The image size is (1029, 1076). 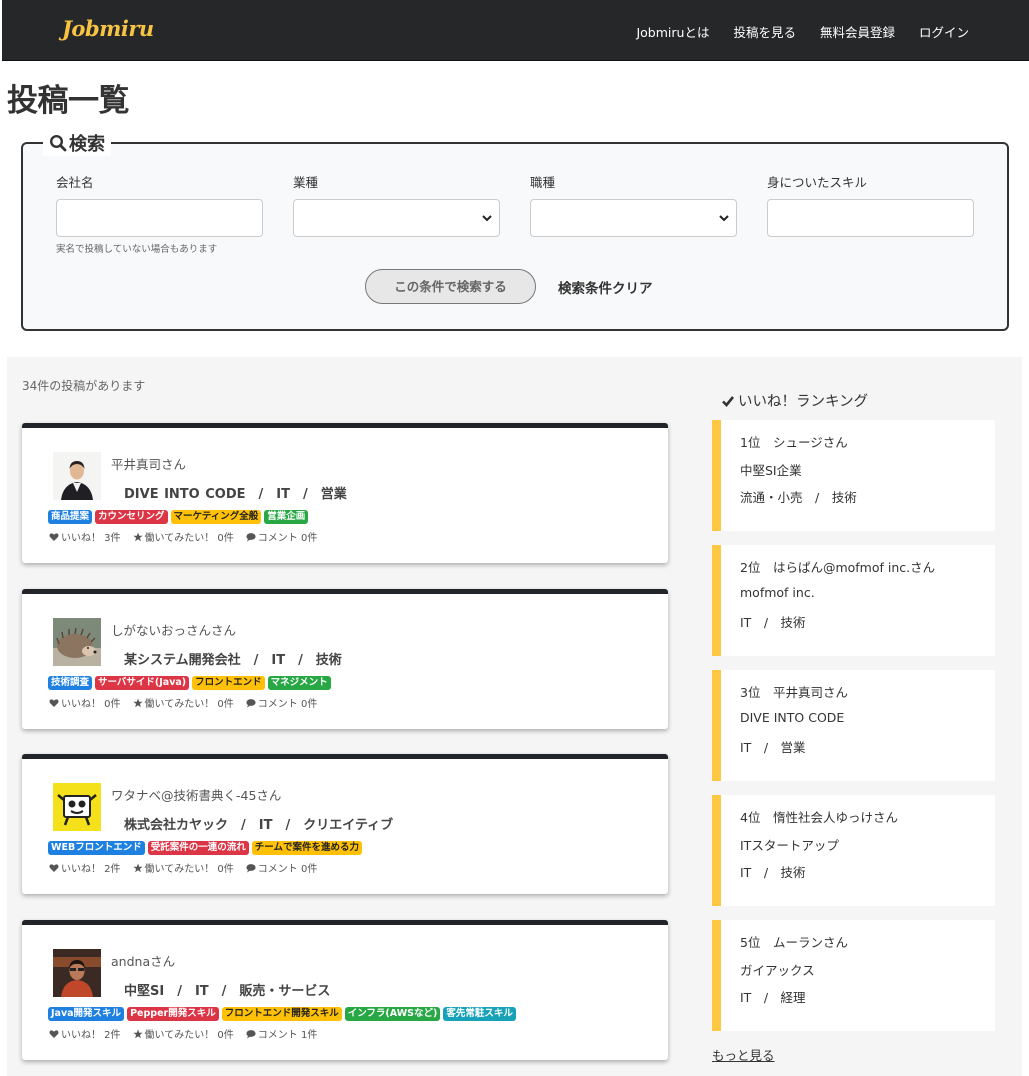 What do you see at coordinates (216, 517) in the screenshot?
I see `skill-tag: マーケティング全般` at bounding box center [216, 517].